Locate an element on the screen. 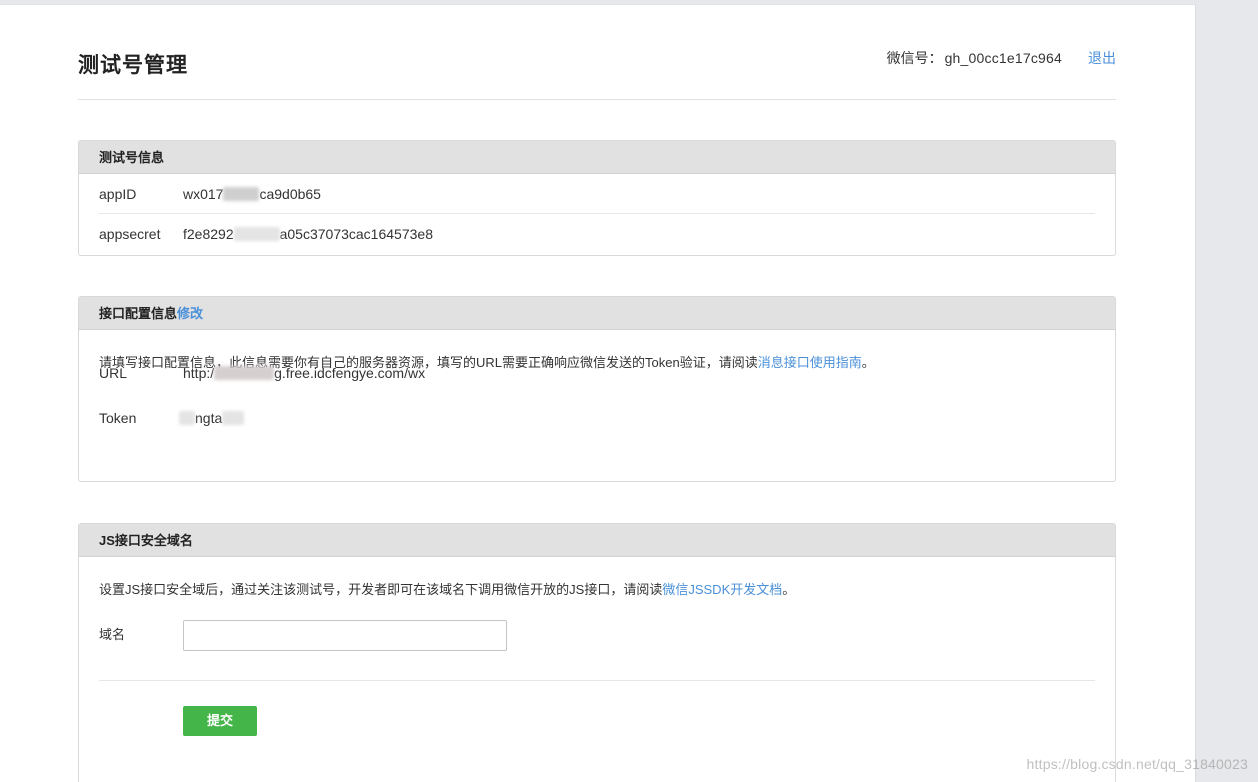 Image resolution: width=1258 pixels, height=782 pixels. interface-config-title: 接口配置信息 is located at coordinates (138, 313).